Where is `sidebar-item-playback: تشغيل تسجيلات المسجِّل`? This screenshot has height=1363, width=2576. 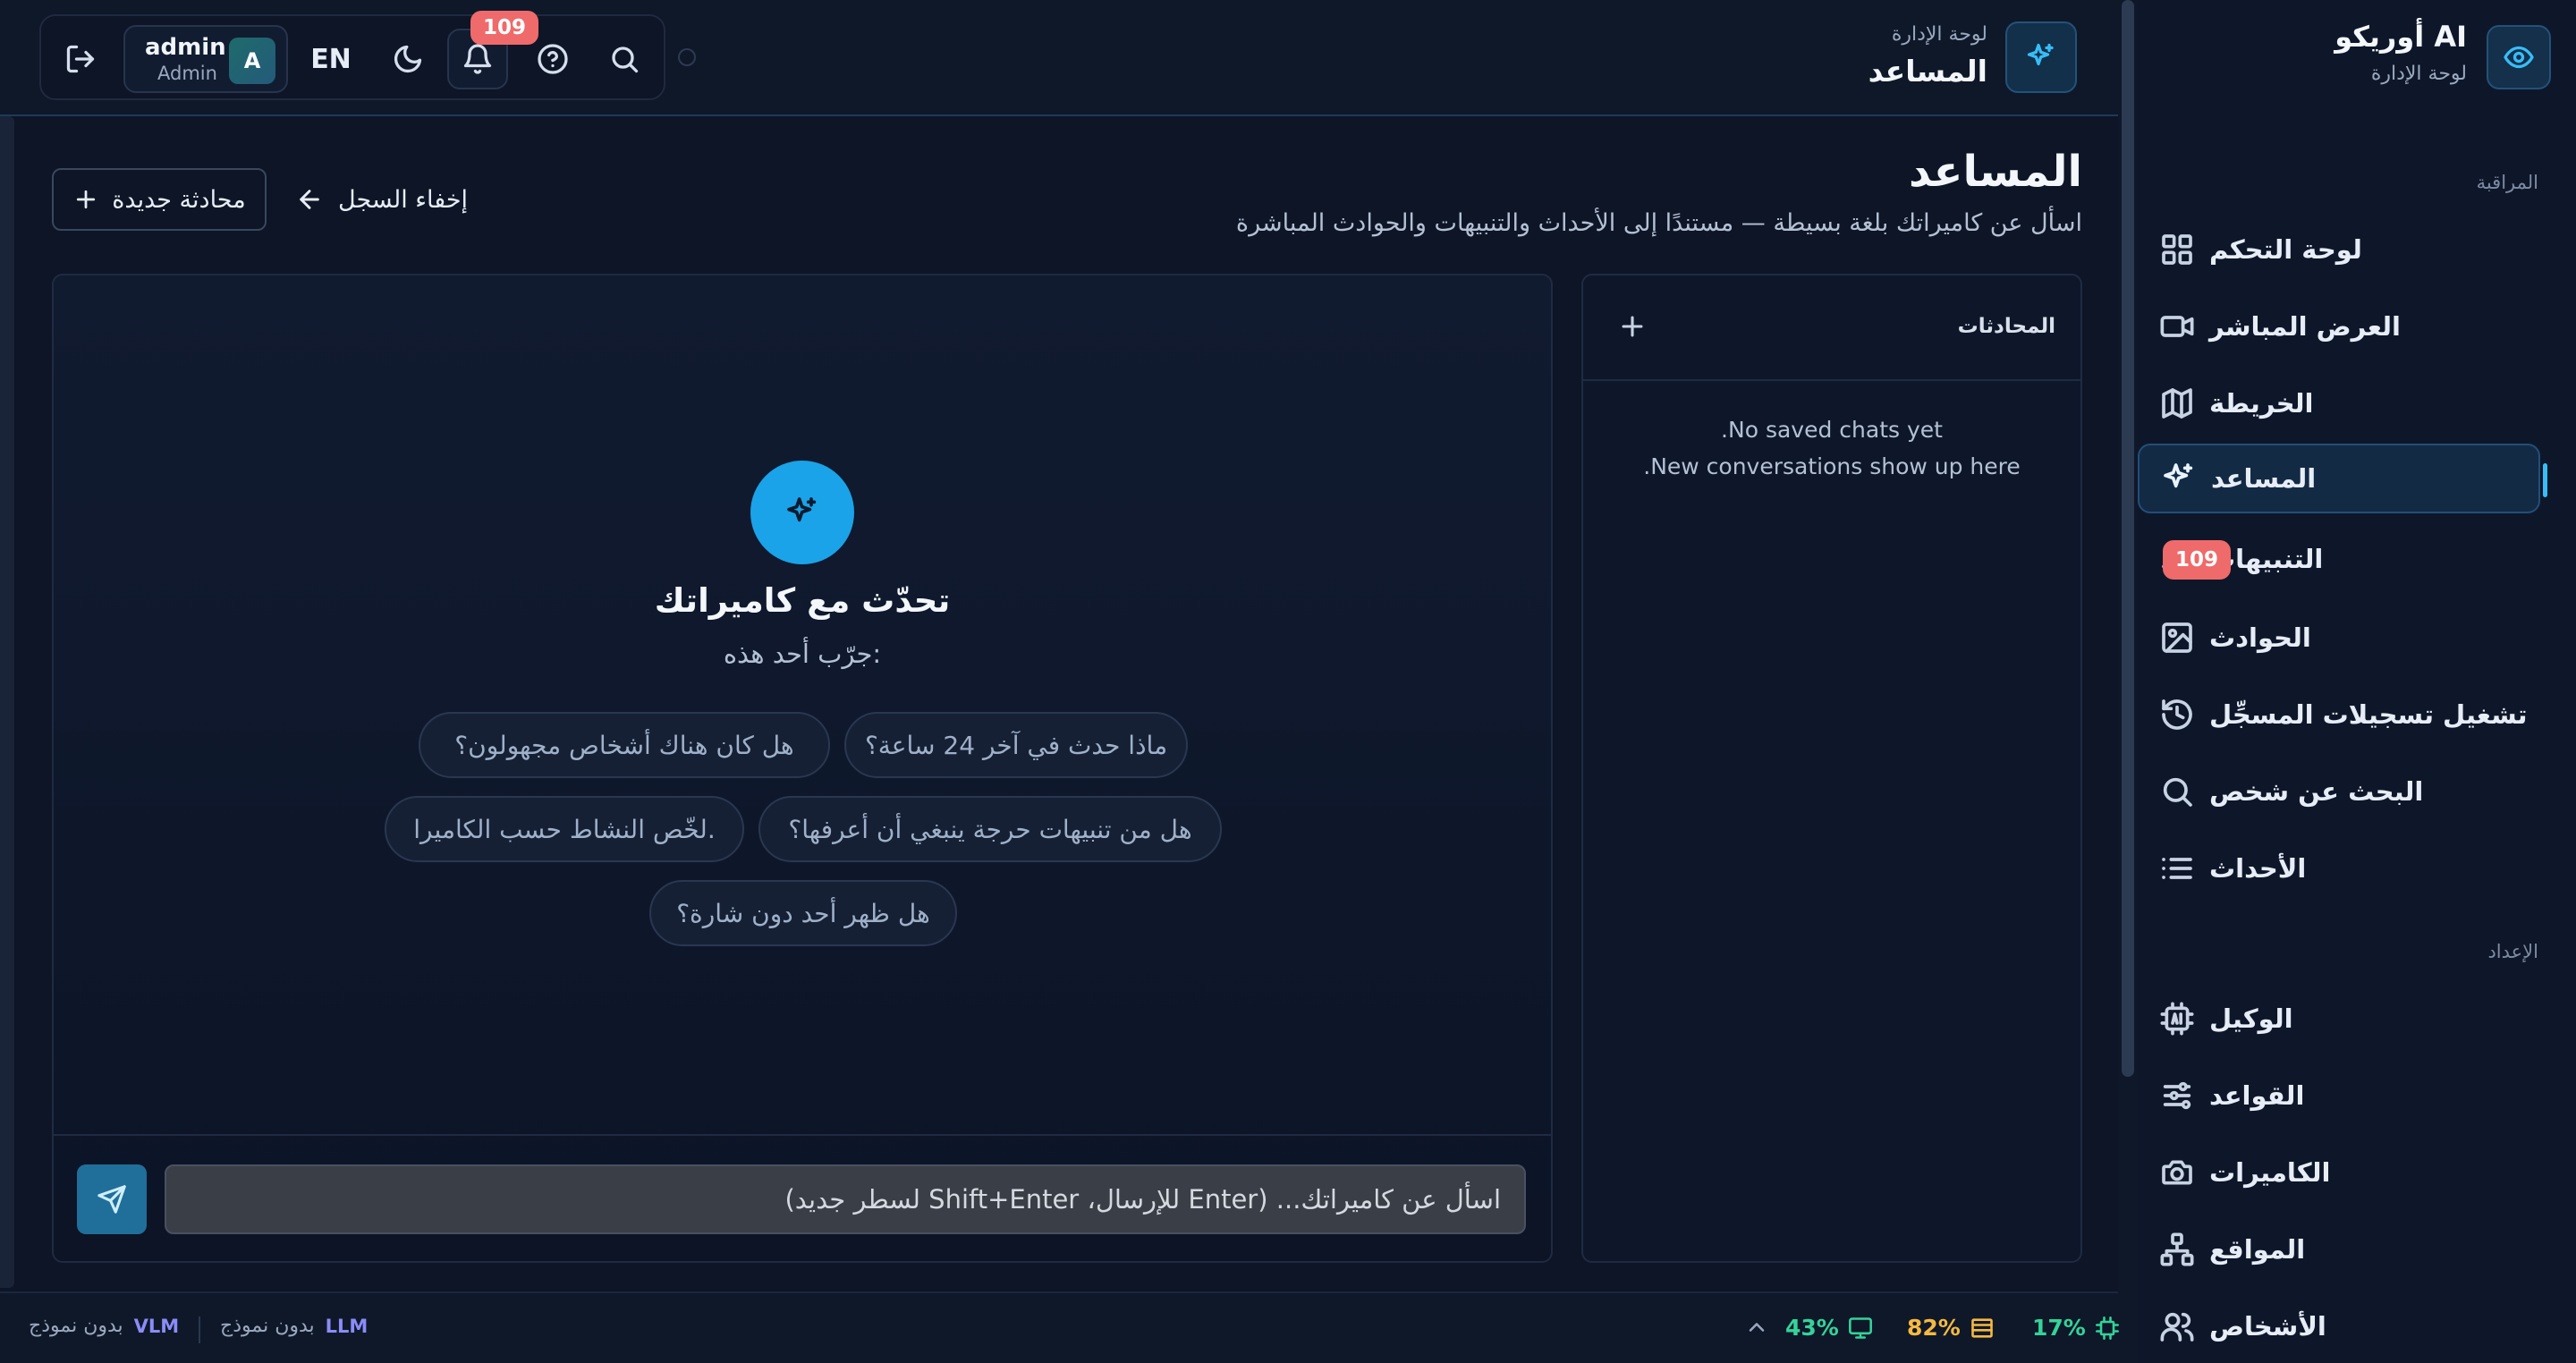 sidebar-item-playback: تشغيل تسجيلات المسجِّل is located at coordinates (2339, 715).